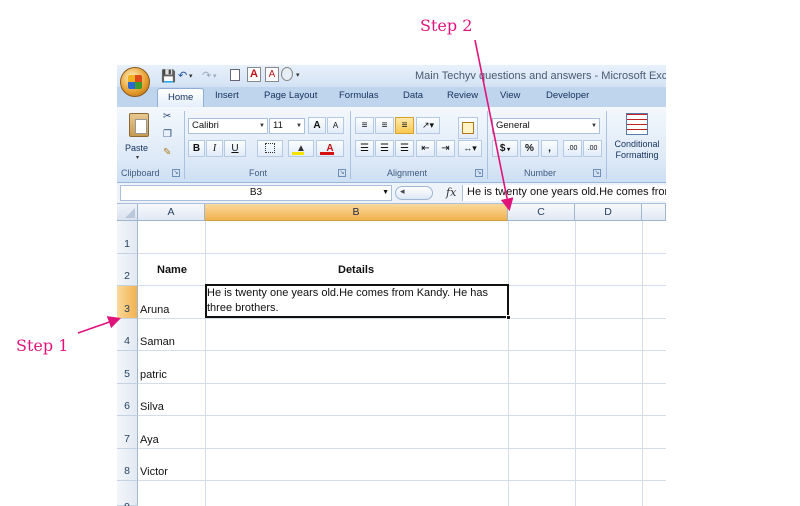  What do you see at coordinates (99, 325) in the screenshot?
I see `step-1-arrow` at bounding box center [99, 325].